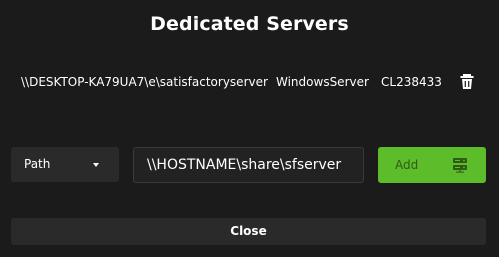 The image size is (499, 257). Describe the element at coordinates (460, 165) in the screenshot. I see `server-icon` at that location.